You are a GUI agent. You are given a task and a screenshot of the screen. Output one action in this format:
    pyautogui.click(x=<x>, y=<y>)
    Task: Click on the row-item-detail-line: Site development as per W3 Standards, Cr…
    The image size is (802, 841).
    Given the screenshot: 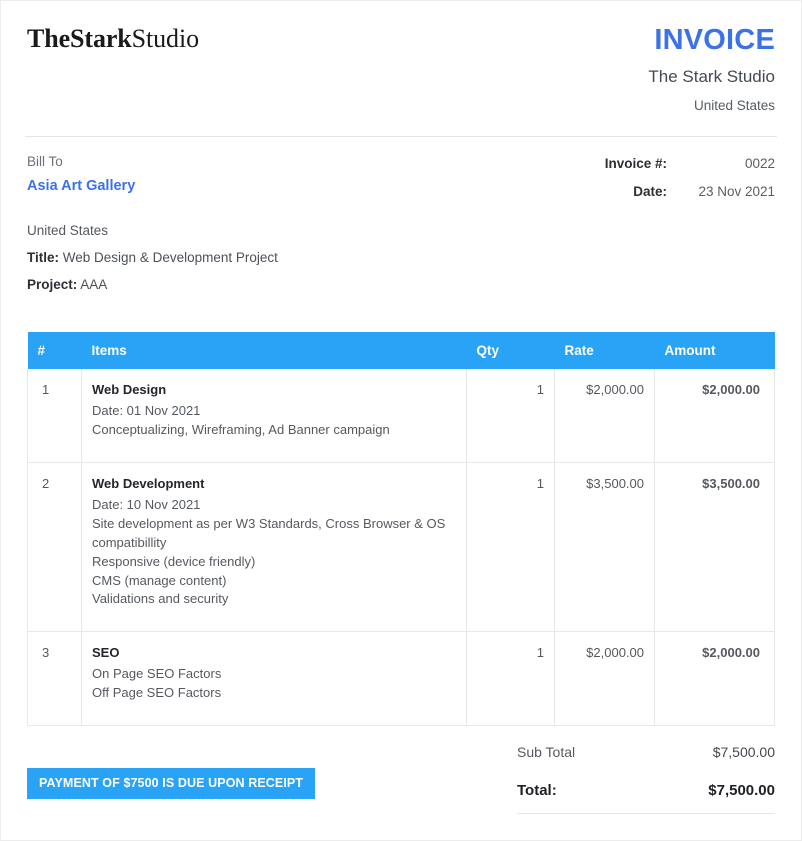 What is the action you would take?
    pyautogui.click(x=269, y=532)
    